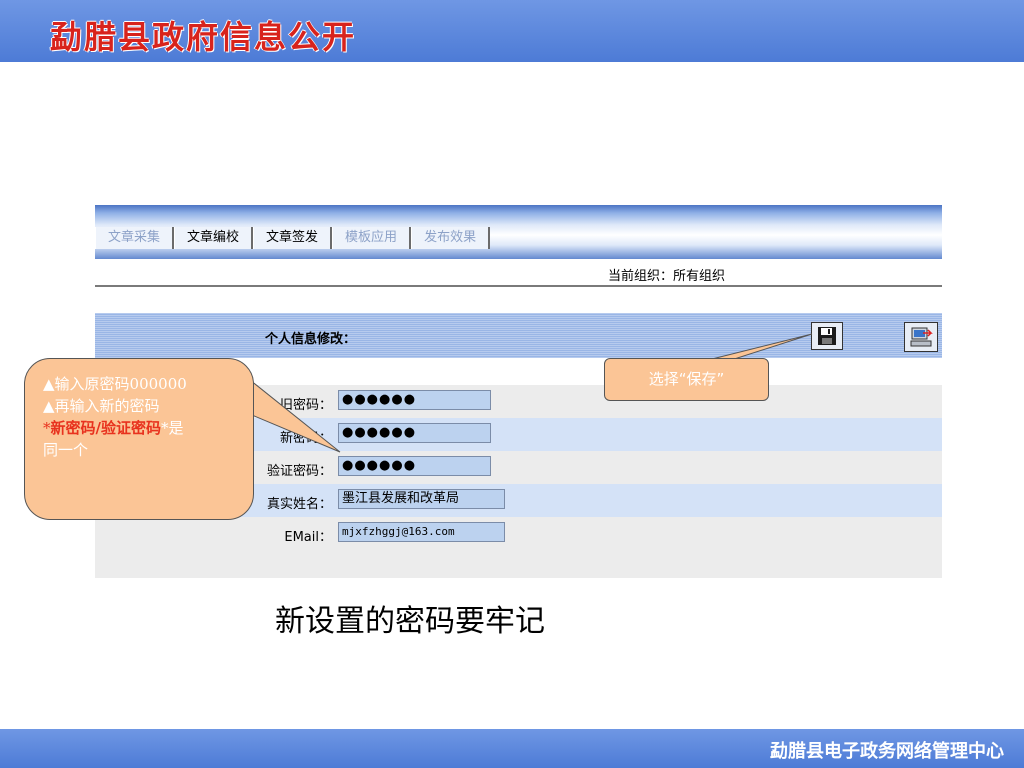 The width and height of the screenshot is (1024, 768). I want to click on exit-button, so click(921, 337).